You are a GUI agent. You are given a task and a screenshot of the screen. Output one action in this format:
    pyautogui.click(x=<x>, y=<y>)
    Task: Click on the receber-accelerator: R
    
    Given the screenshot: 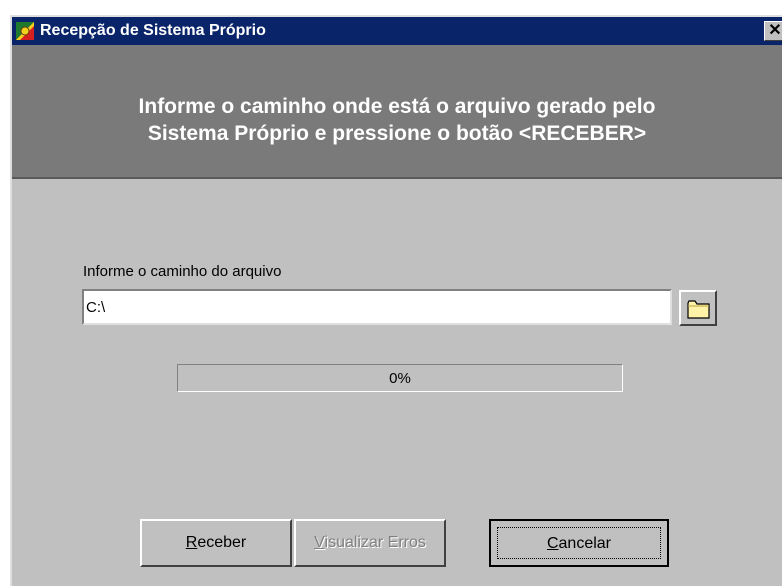 What is the action you would take?
    pyautogui.click(x=191, y=542)
    